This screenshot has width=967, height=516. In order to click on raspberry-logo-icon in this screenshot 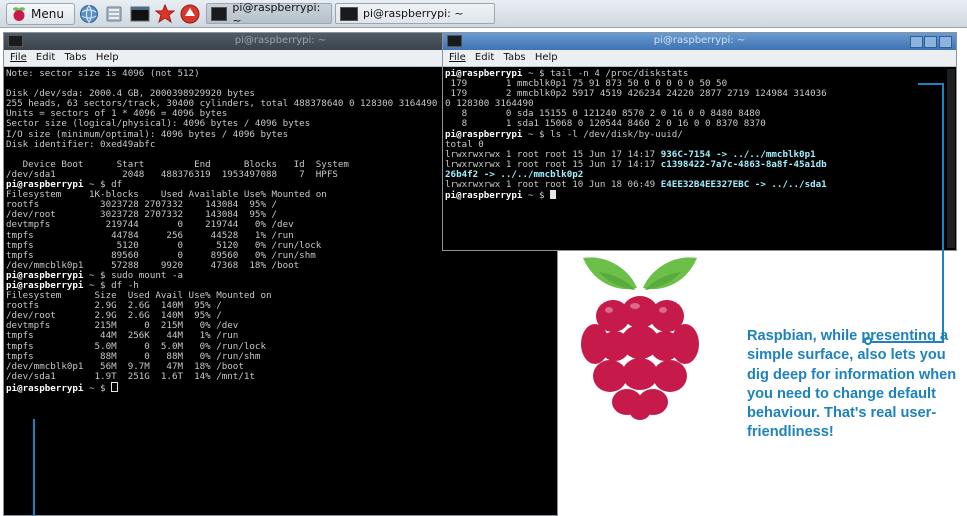, I will do `click(19, 14)`.